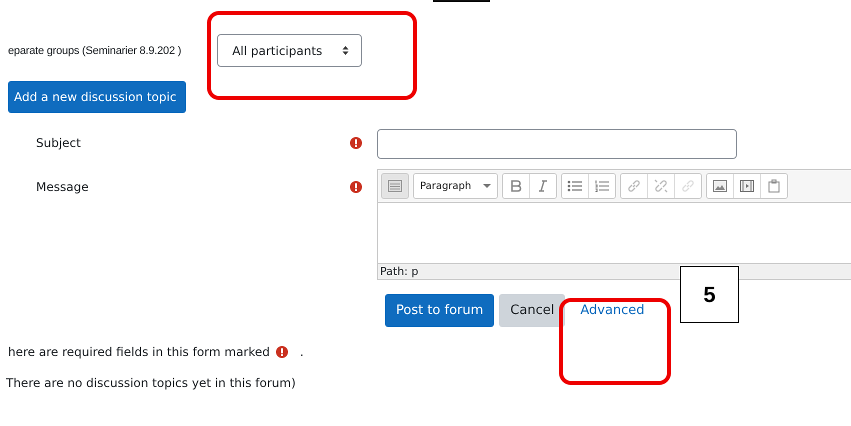 This screenshot has height=426, width=851. Describe the element at coordinates (399, 271) in the screenshot. I see `editor-path: Path: p` at that location.